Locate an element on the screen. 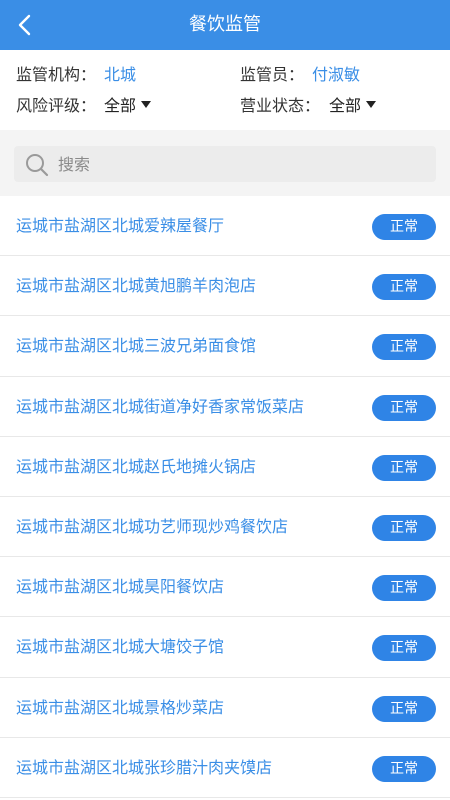 The width and height of the screenshot is (450, 800). search-icon is located at coordinates (37, 165).